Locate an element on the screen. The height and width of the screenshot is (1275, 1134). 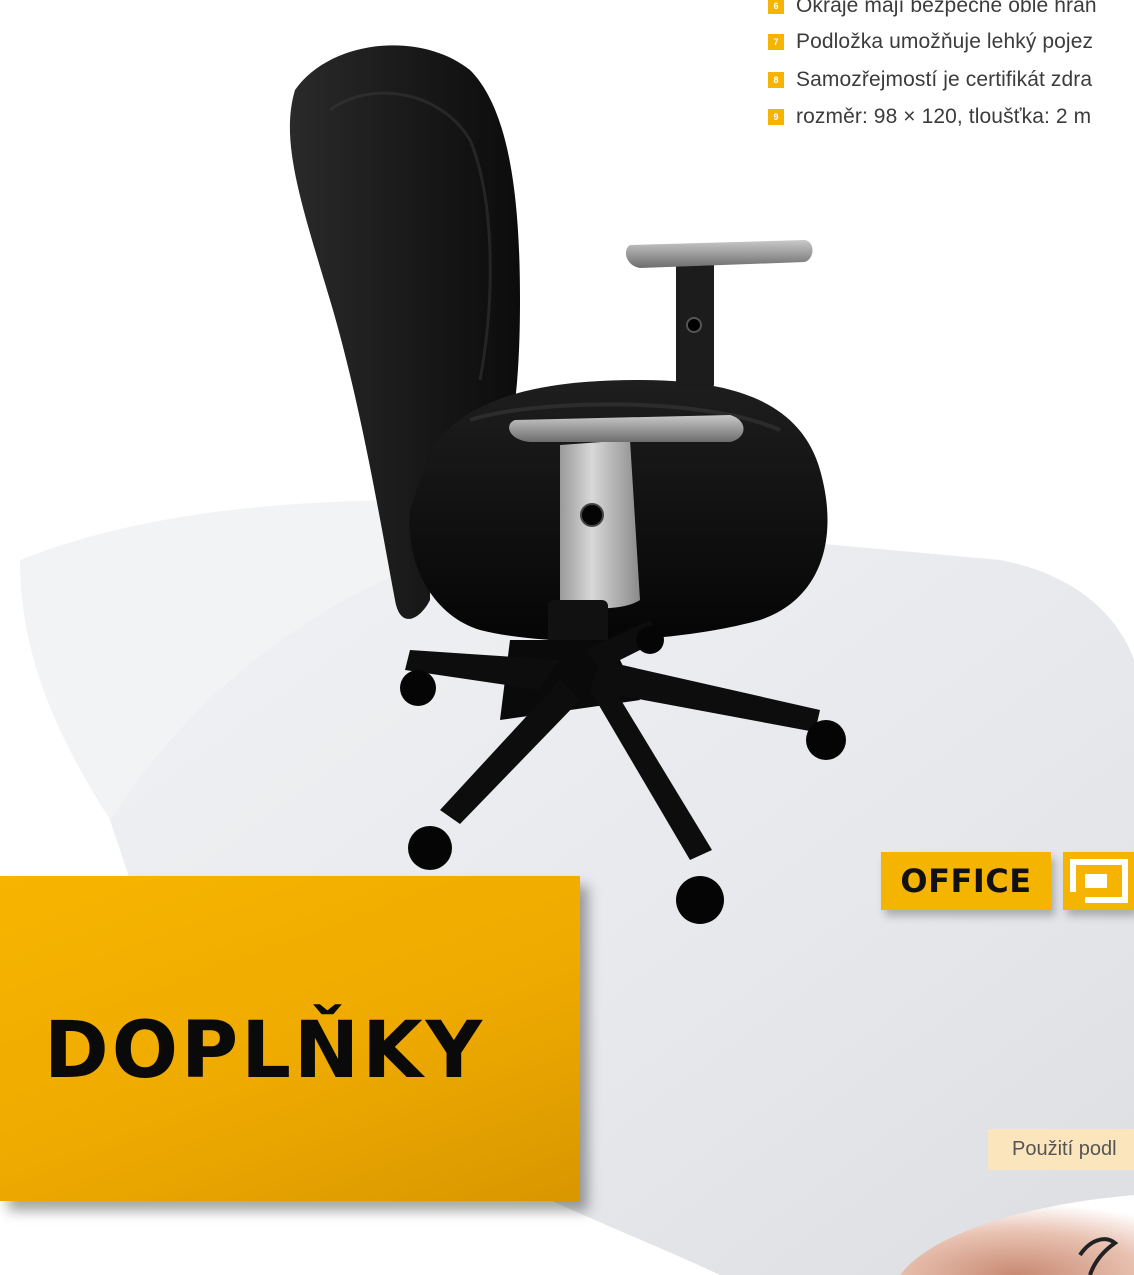
feature-text: Okraje mají bezpečné oblé hran is located at coordinates (946, 8).